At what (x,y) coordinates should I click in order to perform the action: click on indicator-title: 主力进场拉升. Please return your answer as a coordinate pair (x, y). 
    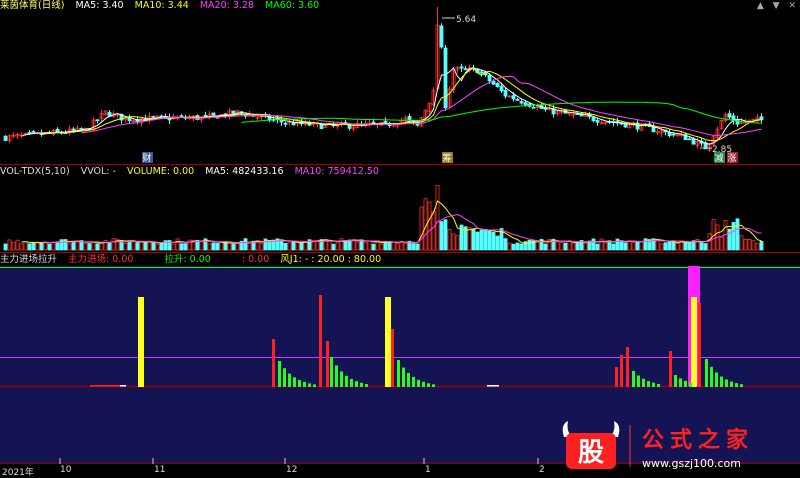
    Looking at the image, I should click on (28, 259).